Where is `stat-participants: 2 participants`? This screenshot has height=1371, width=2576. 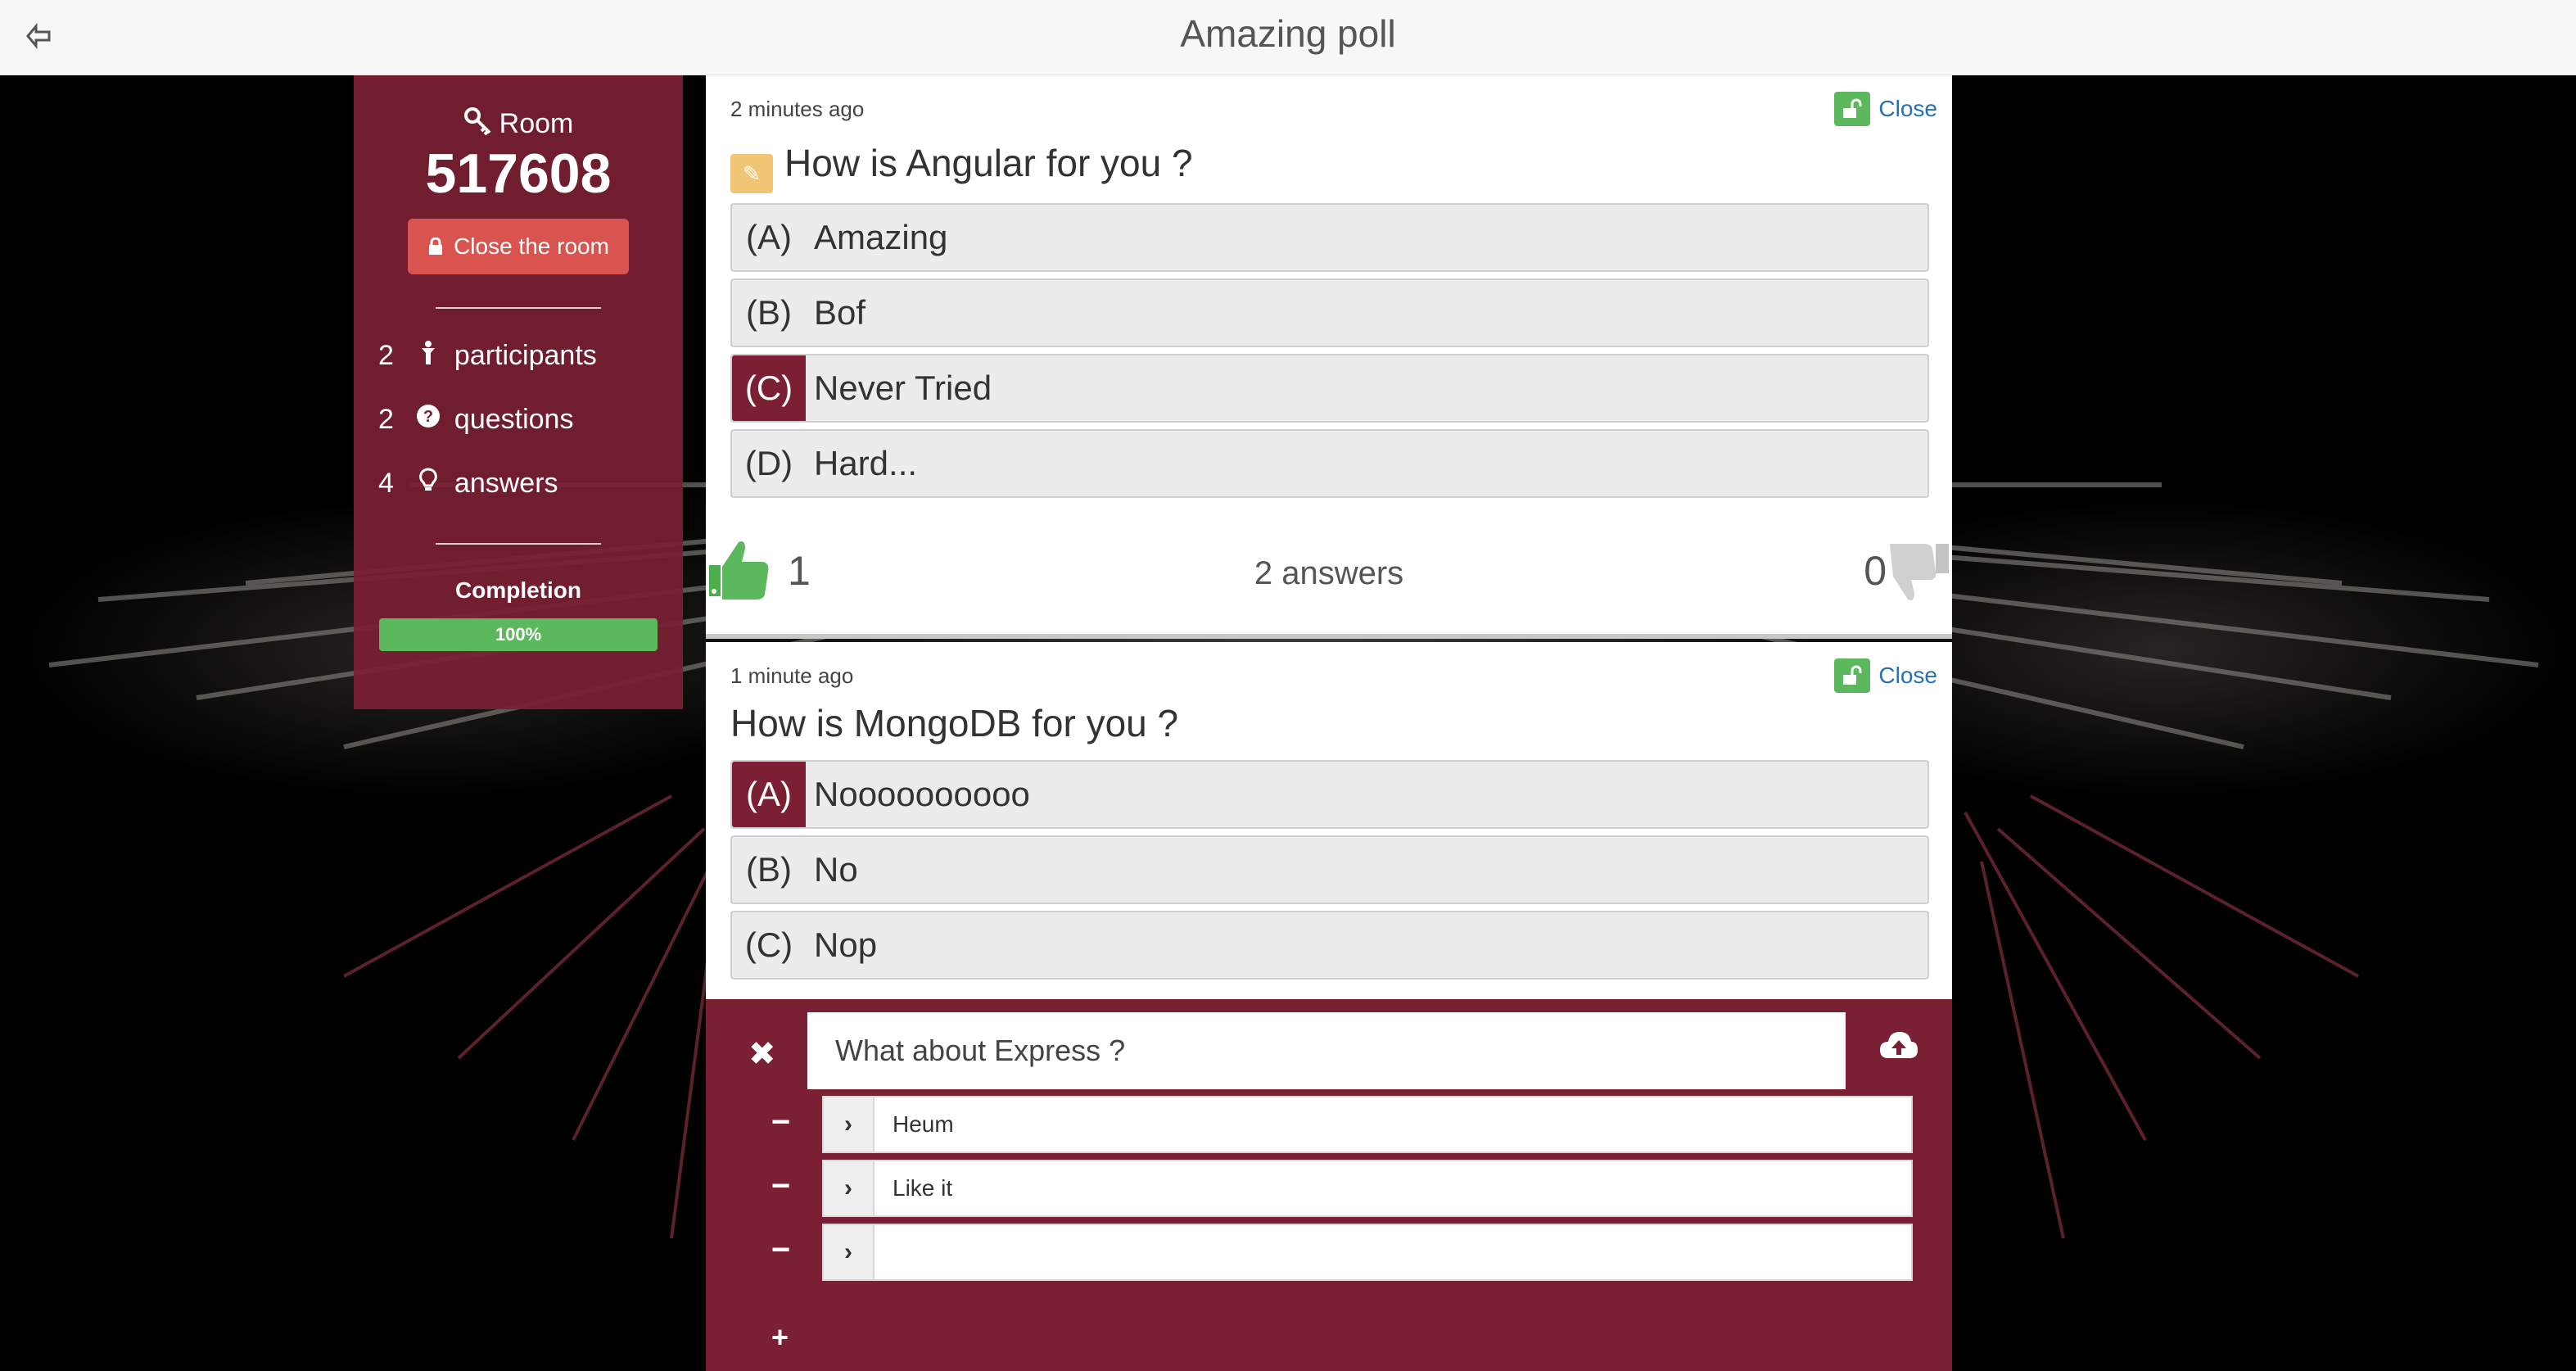 stat-participants: 2 participants is located at coordinates (518, 355).